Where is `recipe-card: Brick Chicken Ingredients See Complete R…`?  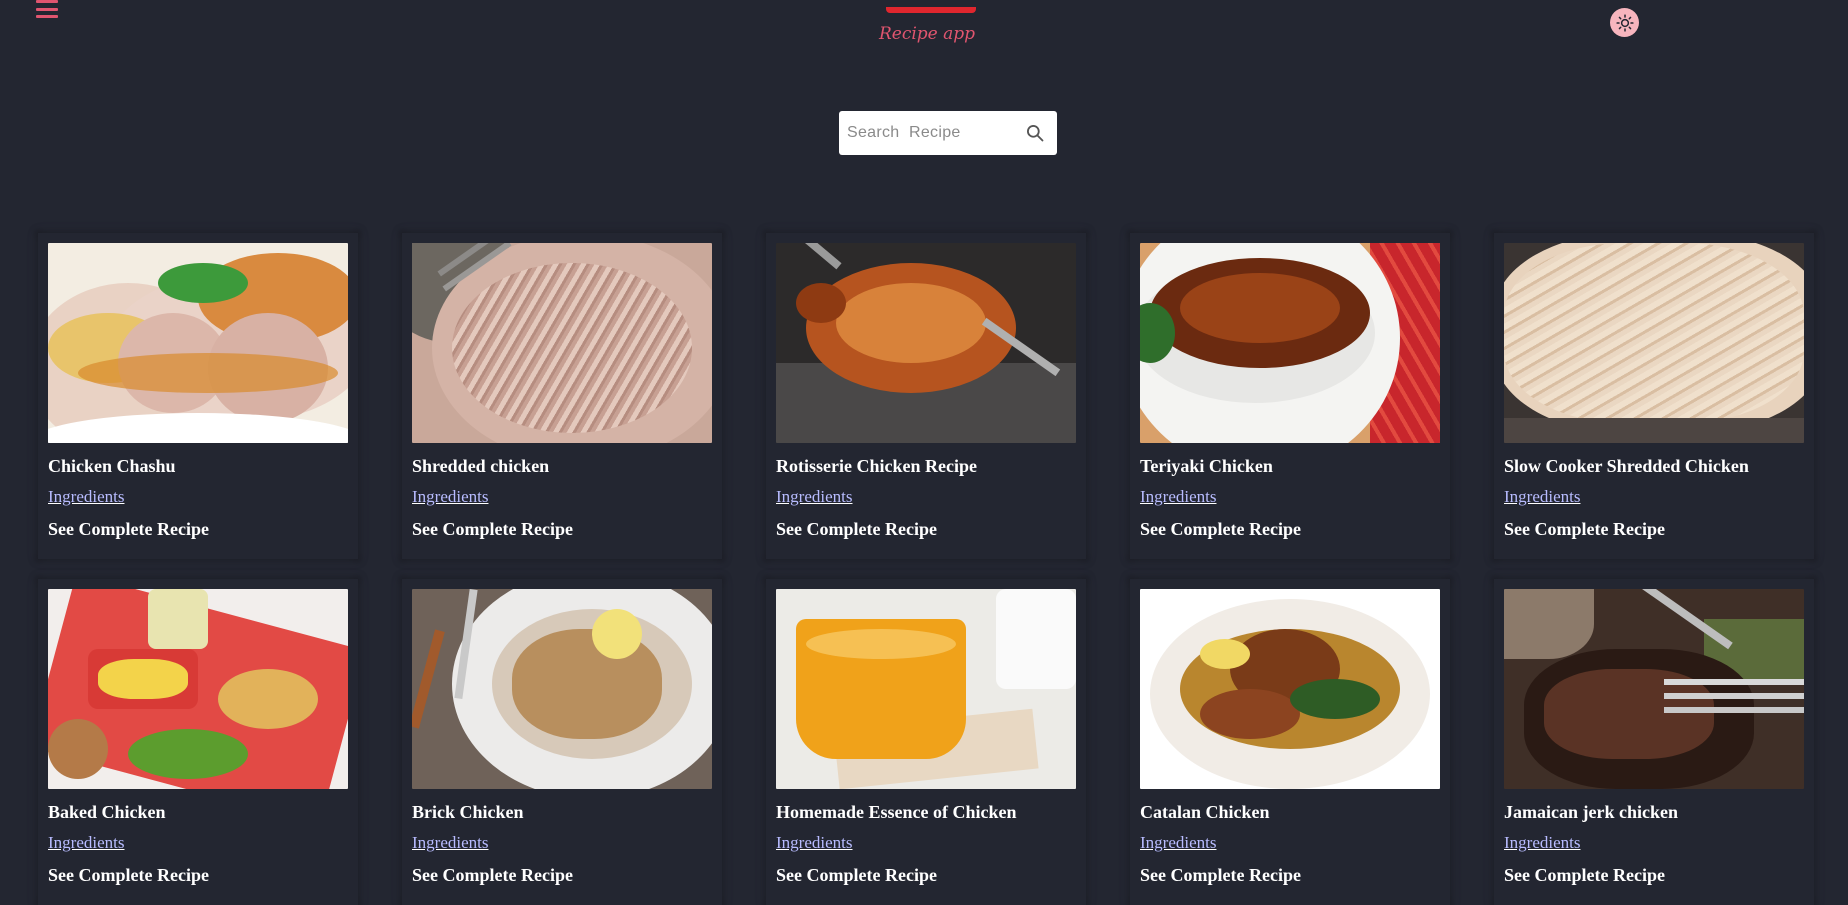 recipe-card: Brick Chicken Ingredients See Complete R… is located at coordinates (562, 742).